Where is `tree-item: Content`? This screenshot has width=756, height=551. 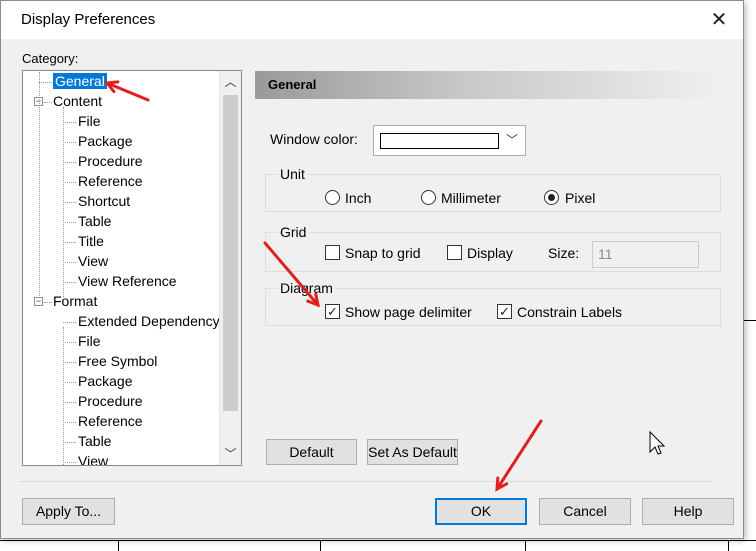 tree-item: Content is located at coordinates (77, 101).